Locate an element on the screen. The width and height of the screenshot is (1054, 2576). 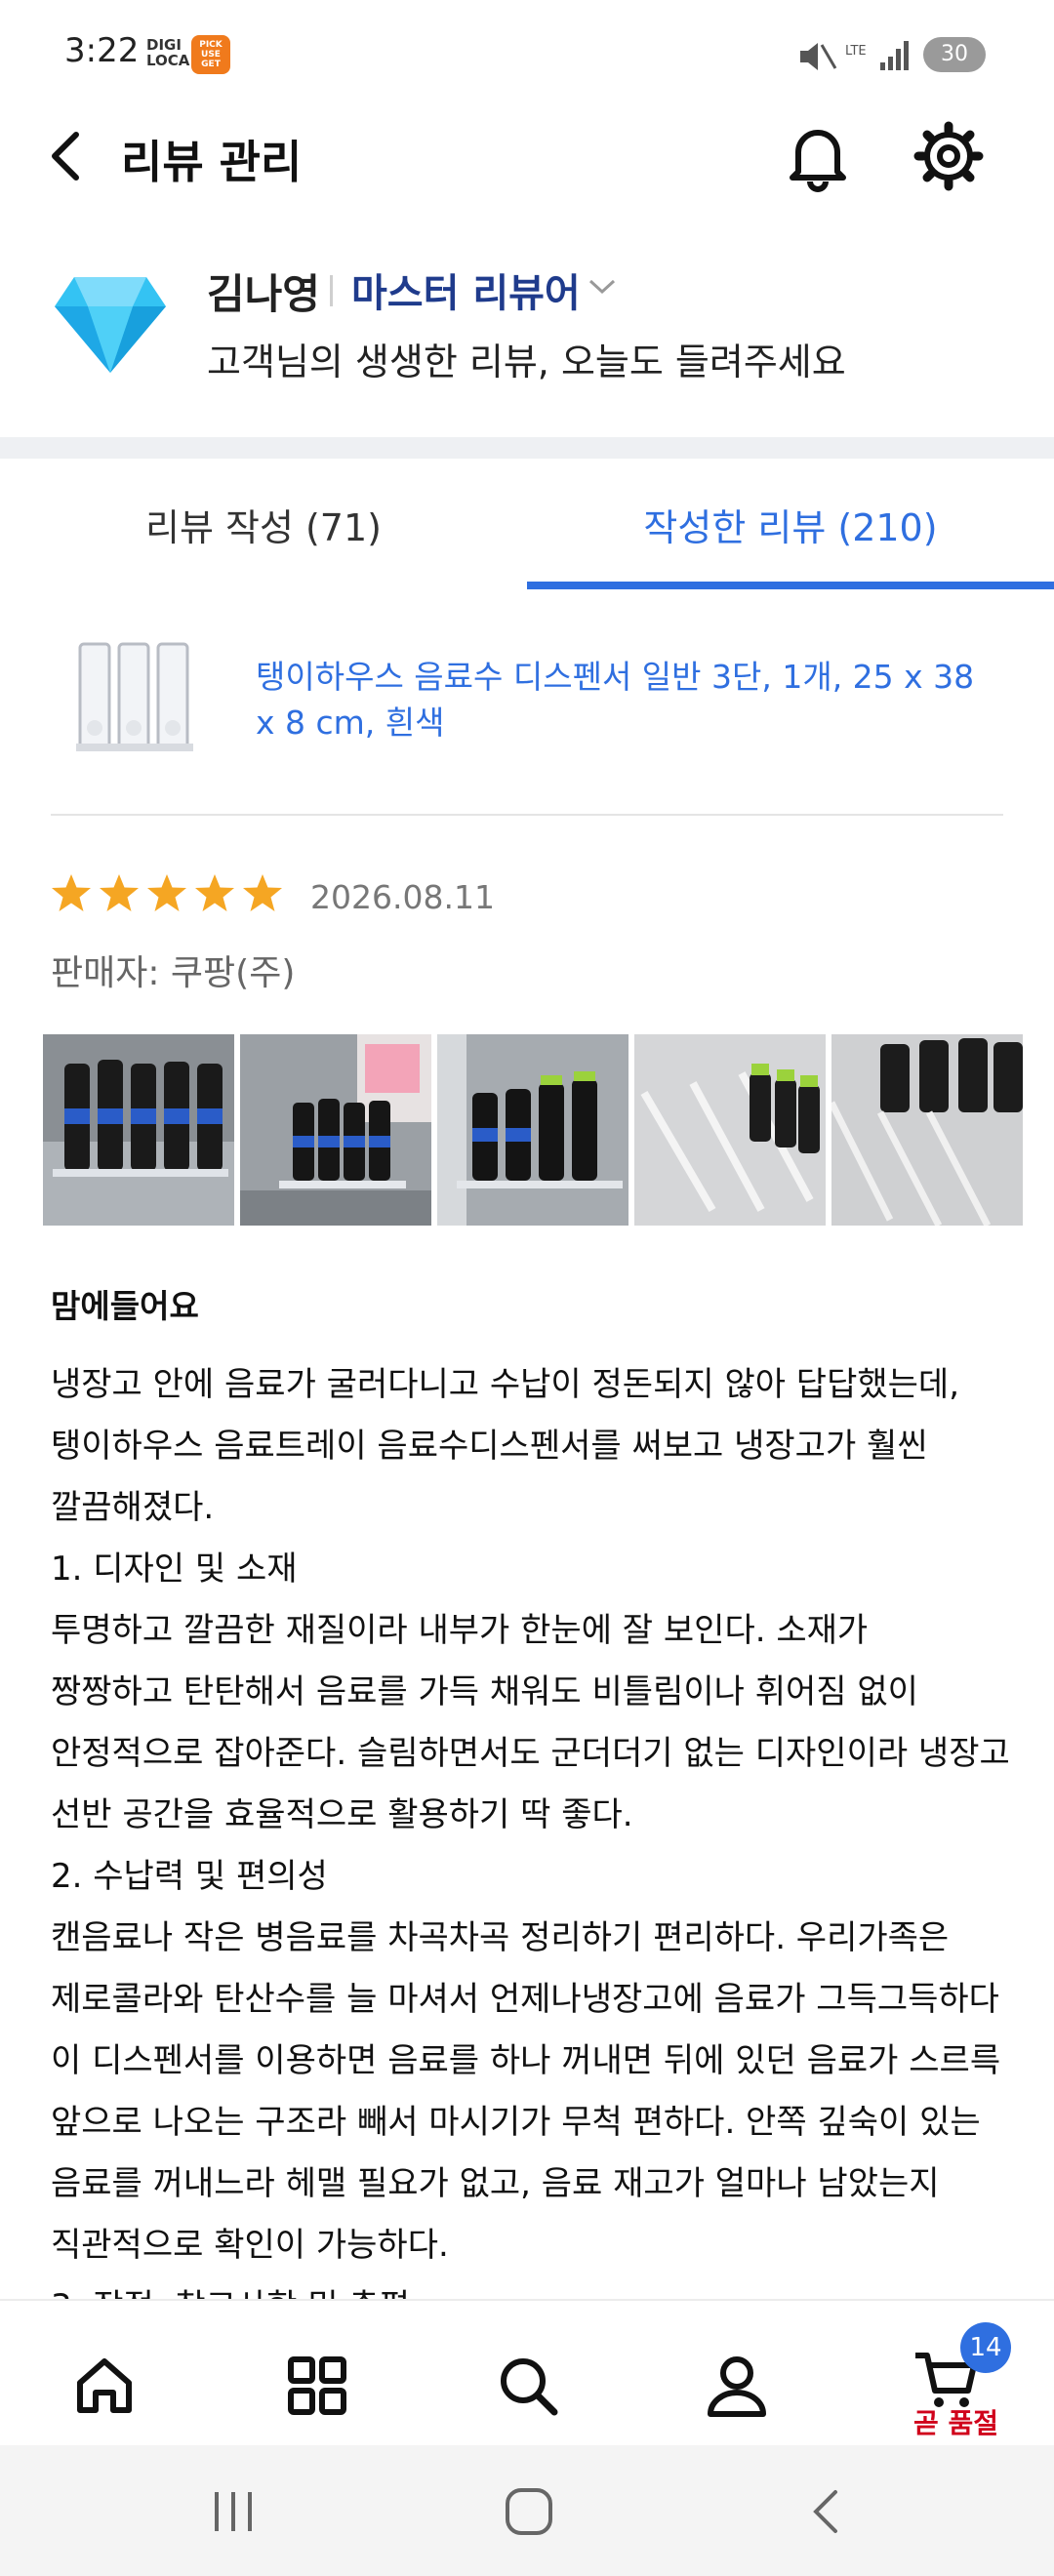
signal-icons: LTE is located at coordinates (855, 55).